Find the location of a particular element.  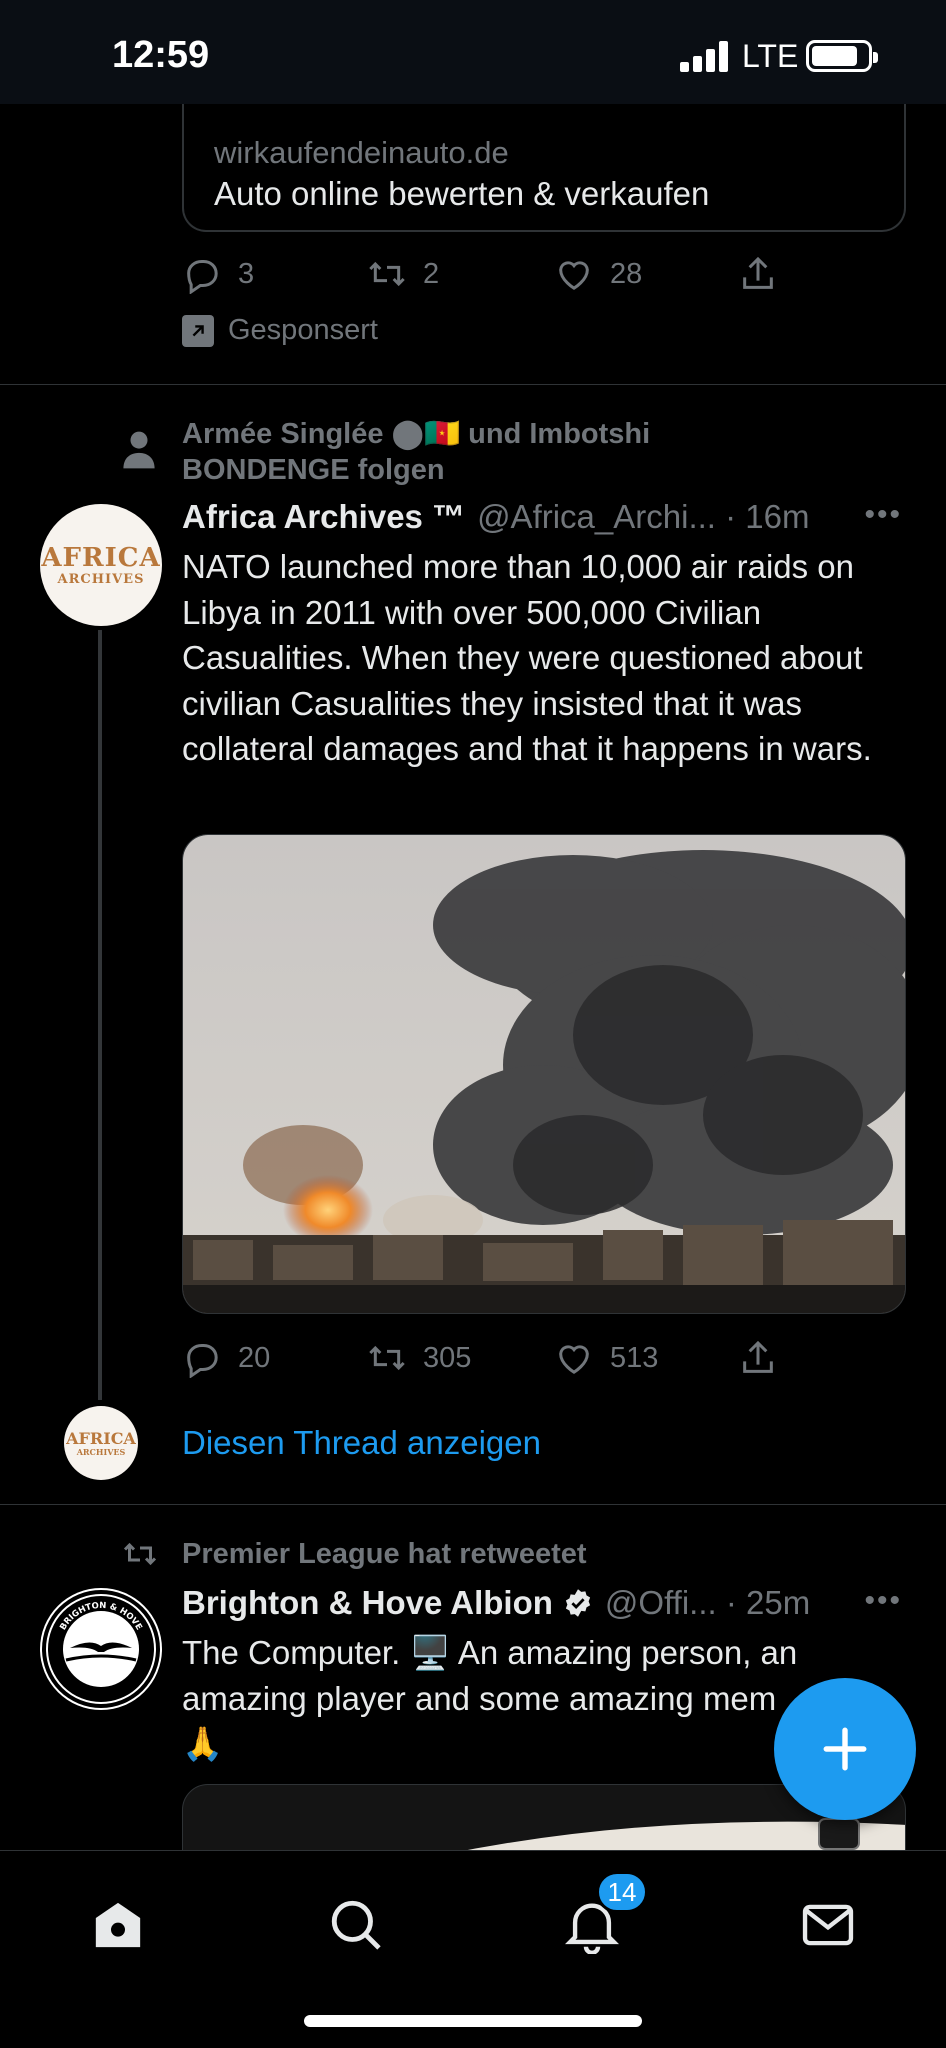

tweet-header: Brighton & Hove Albion @Offi... · 25m is located at coordinates (496, 1603).